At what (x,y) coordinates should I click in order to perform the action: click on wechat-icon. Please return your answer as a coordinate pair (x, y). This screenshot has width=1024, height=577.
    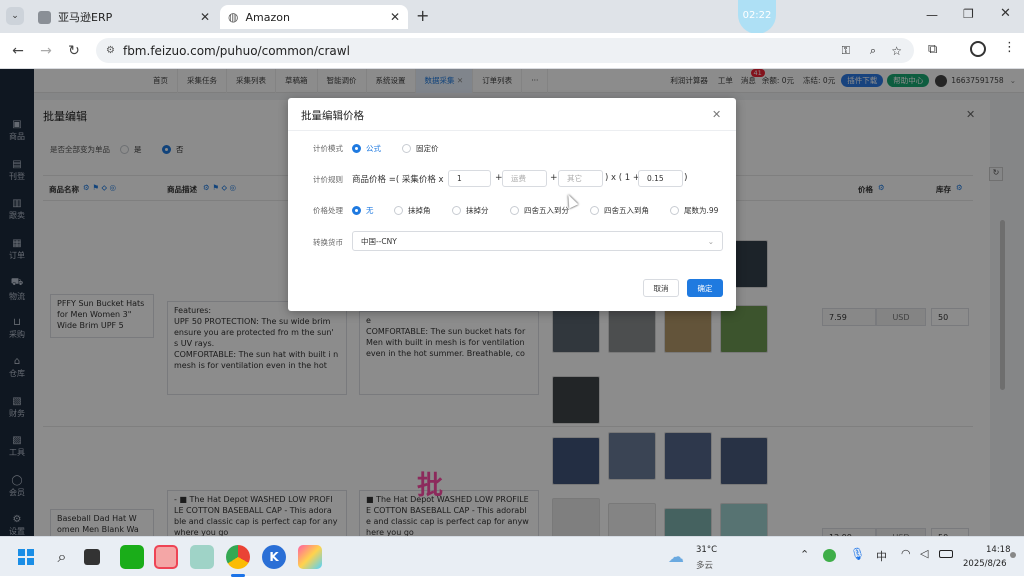
    Looking at the image, I should click on (132, 557).